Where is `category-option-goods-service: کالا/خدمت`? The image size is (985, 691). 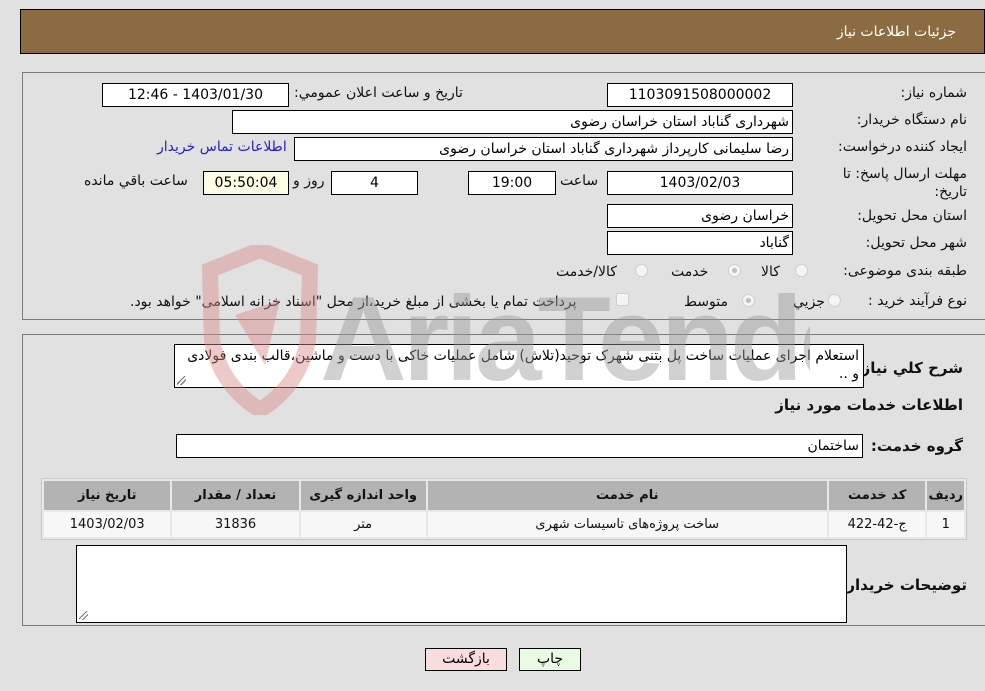
category-option-goods-service: کالا/خدمت is located at coordinates (586, 272).